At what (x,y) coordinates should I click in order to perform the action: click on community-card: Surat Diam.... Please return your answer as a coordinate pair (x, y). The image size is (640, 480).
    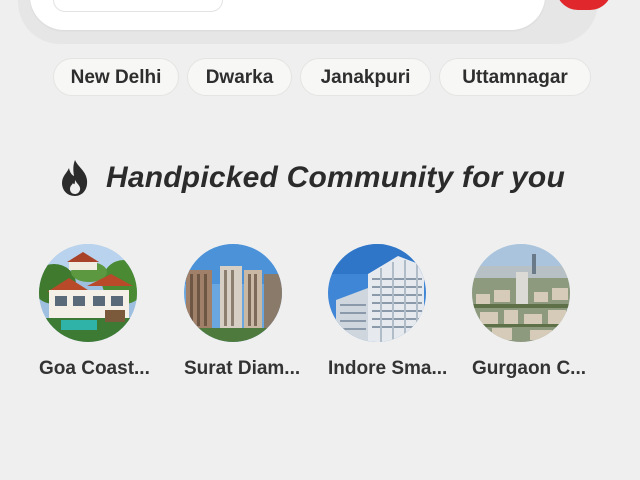
    Looking at the image, I should click on (254, 312).